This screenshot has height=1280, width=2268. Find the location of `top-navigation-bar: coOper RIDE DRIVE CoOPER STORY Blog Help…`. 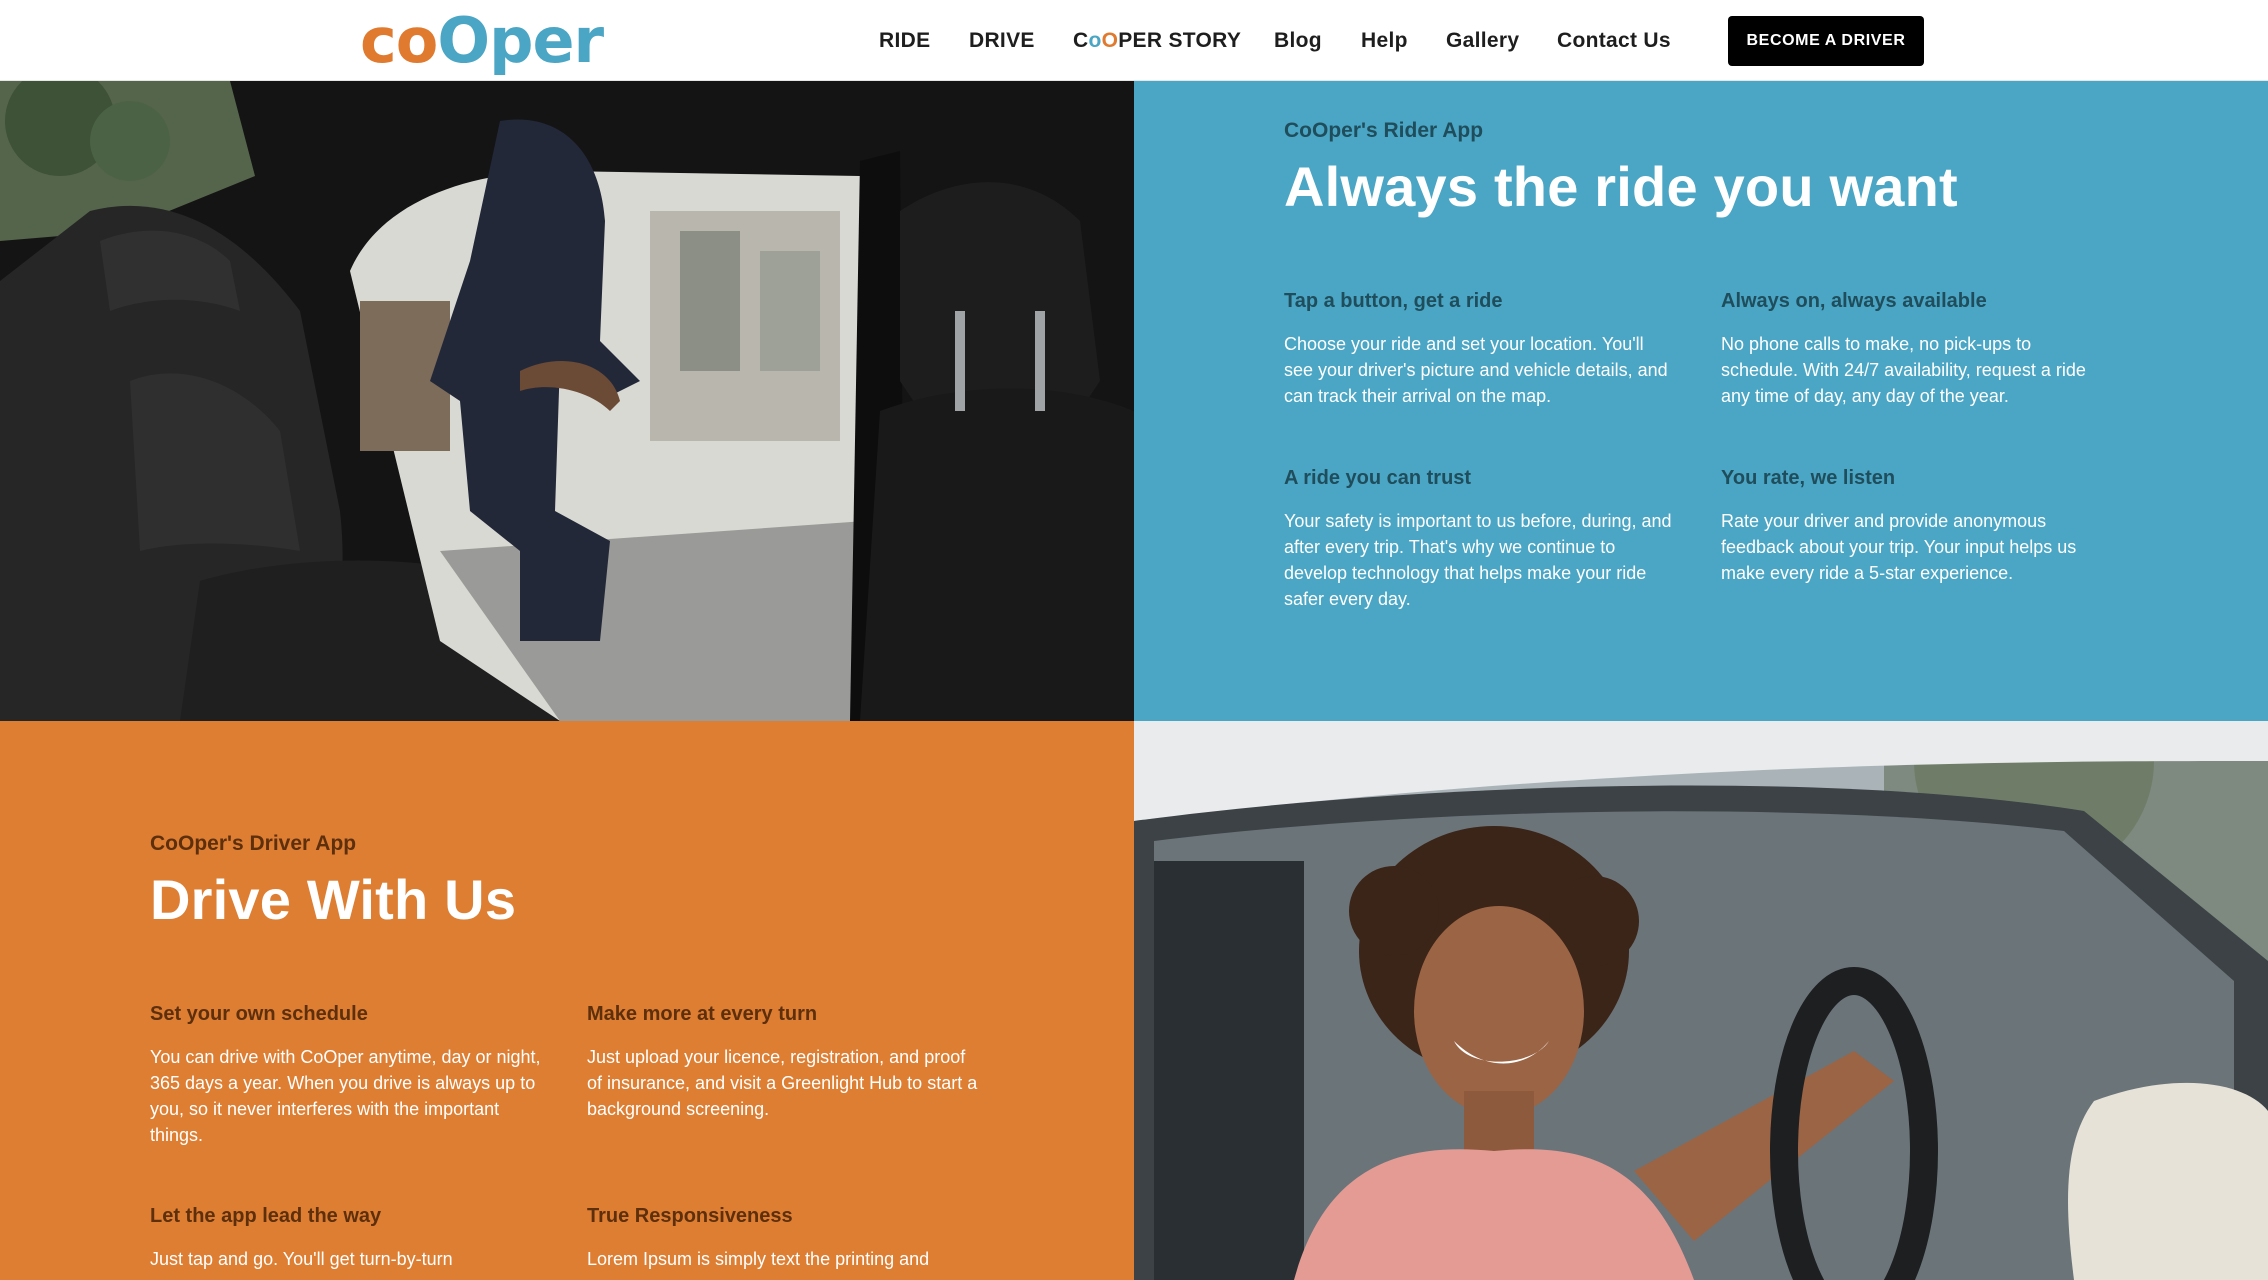

top-navigation-bar: coOper RIDE DRIVE CoOPER STORY Blog Help… is located at coordinates (1134, 40).